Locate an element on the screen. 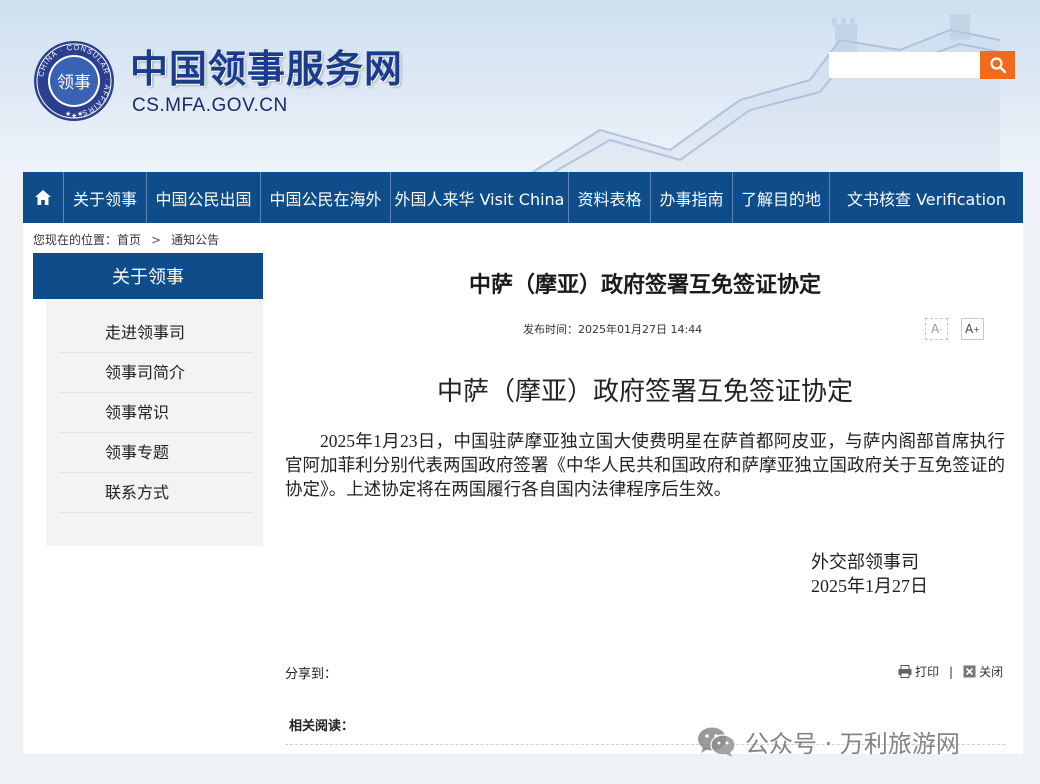 This screenshot has height=784, width=1040. breadcrumb: 您现在的位置：首页 > 通知公告 is located at coordinates (126, 239).